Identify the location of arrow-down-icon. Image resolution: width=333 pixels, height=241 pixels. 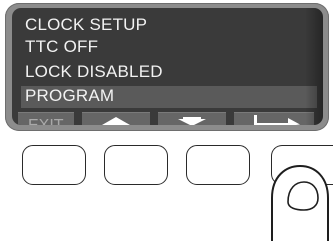
(192, 121).